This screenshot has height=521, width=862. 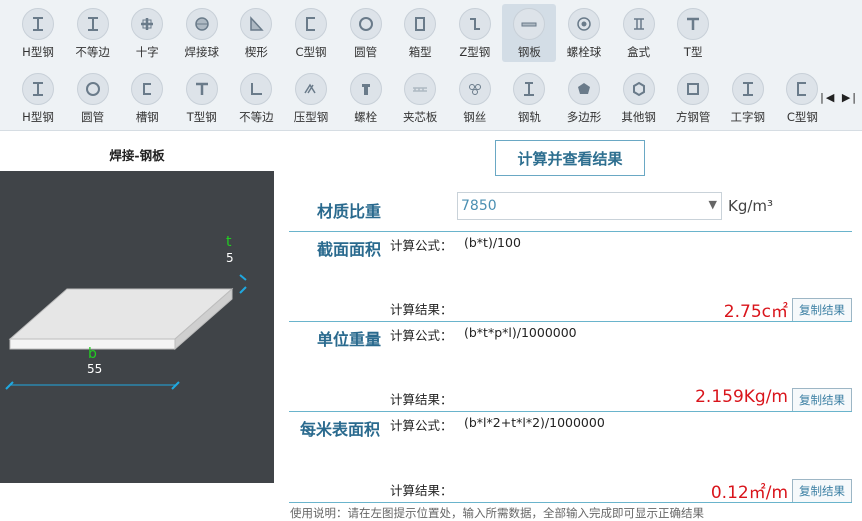 I want to click on dim-b-name: b, so click(x=92, y=354).